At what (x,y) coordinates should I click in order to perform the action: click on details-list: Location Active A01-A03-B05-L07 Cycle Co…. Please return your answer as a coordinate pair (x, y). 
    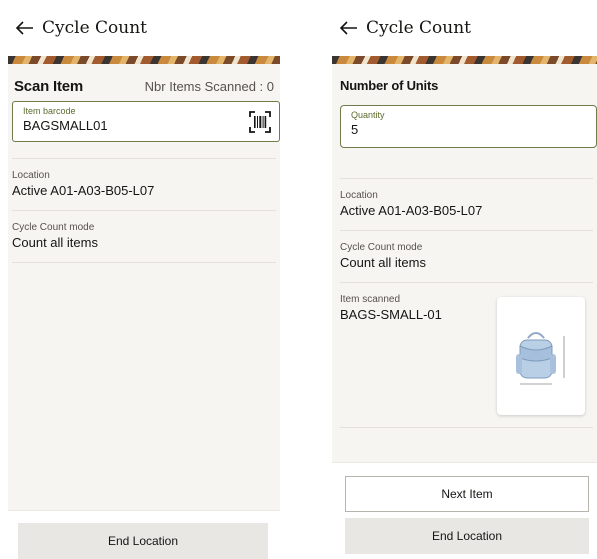
    Looking at the image, I should click on (144, 210).